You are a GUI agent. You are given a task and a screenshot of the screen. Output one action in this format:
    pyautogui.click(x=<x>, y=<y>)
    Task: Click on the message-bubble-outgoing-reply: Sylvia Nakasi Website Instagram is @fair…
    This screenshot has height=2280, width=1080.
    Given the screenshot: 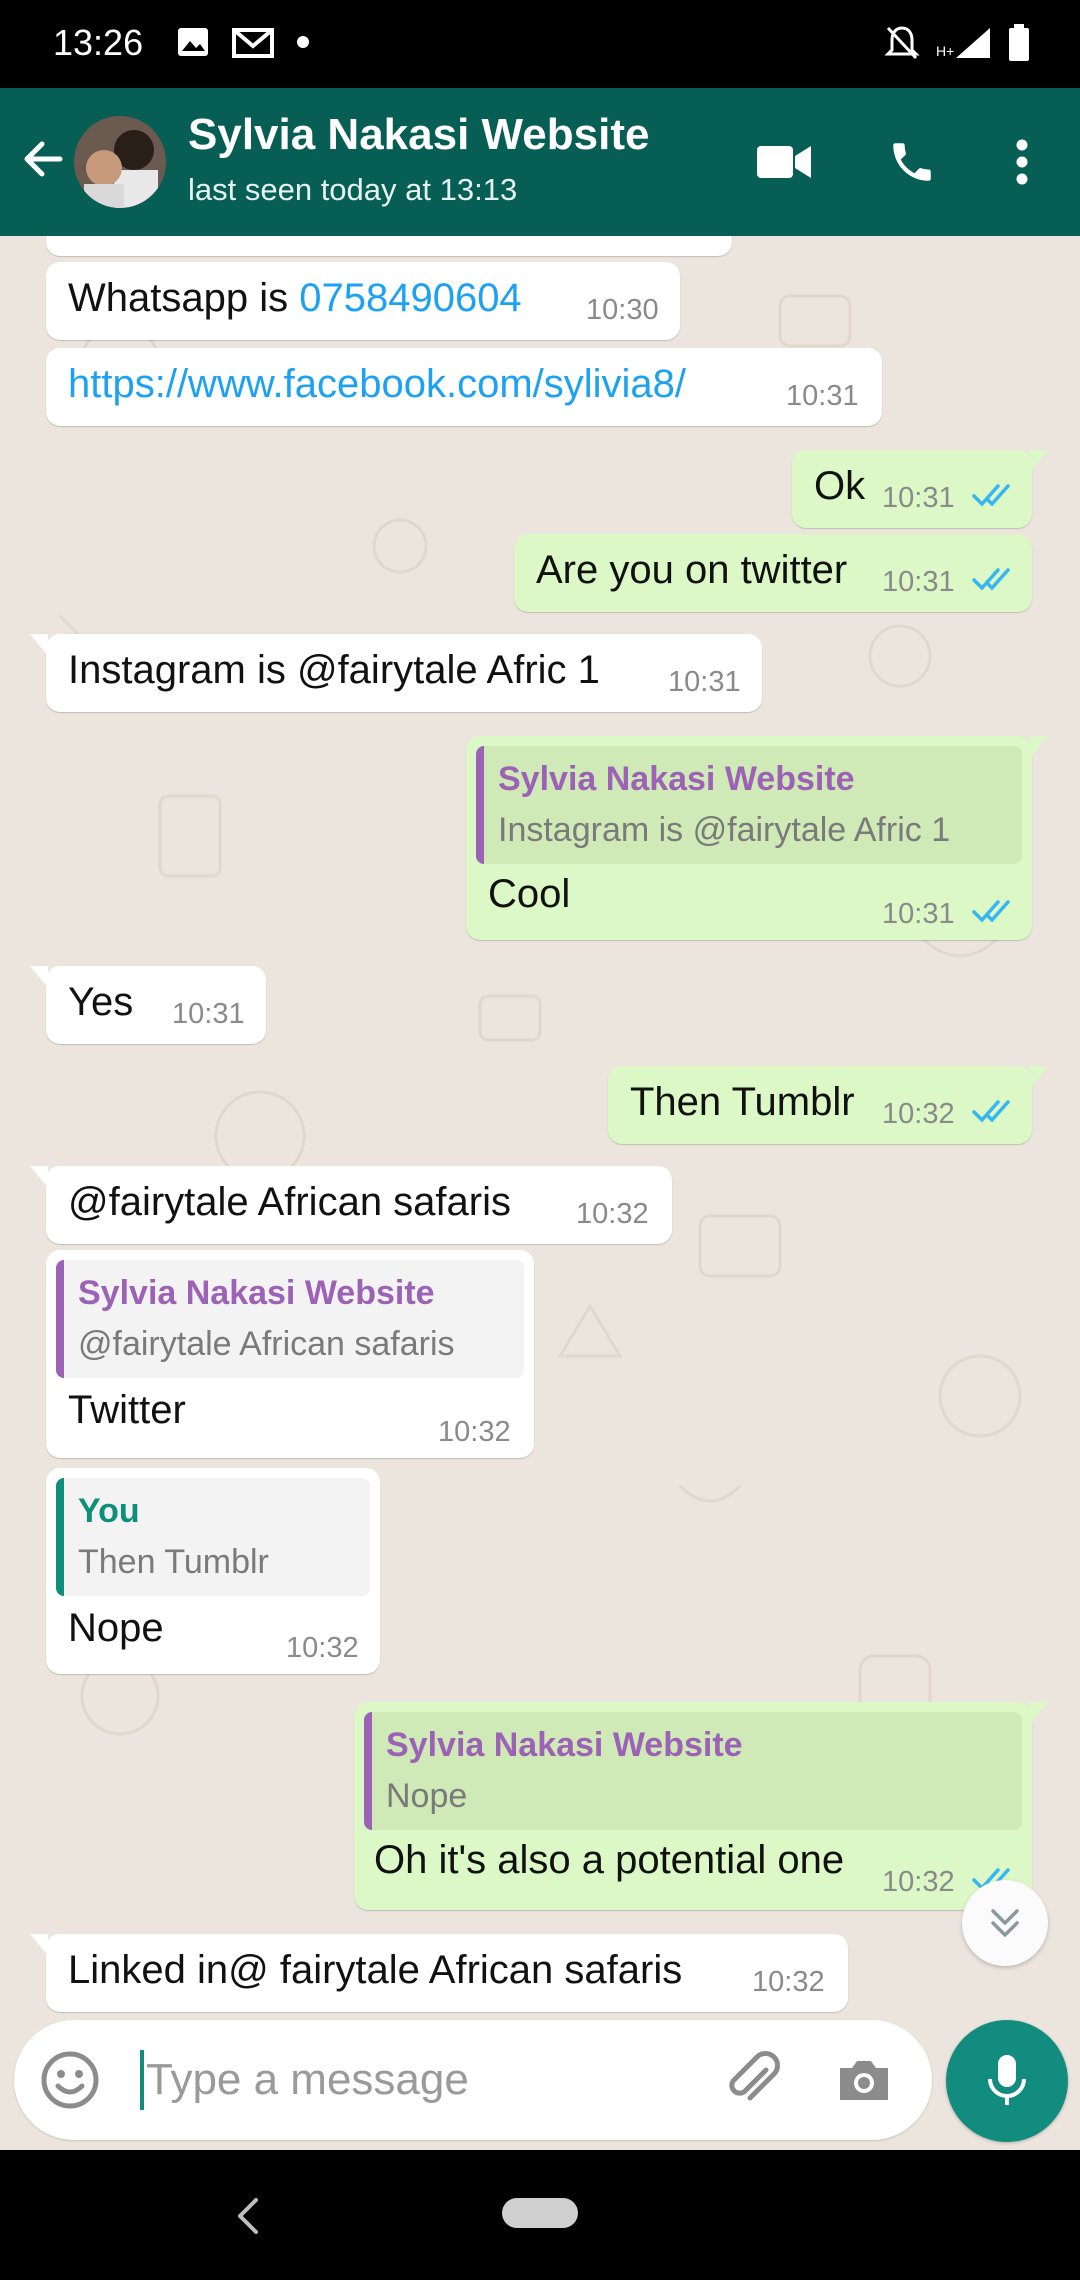 What is the action you would take?
    pyautogui.click(x=757, y=838)
    